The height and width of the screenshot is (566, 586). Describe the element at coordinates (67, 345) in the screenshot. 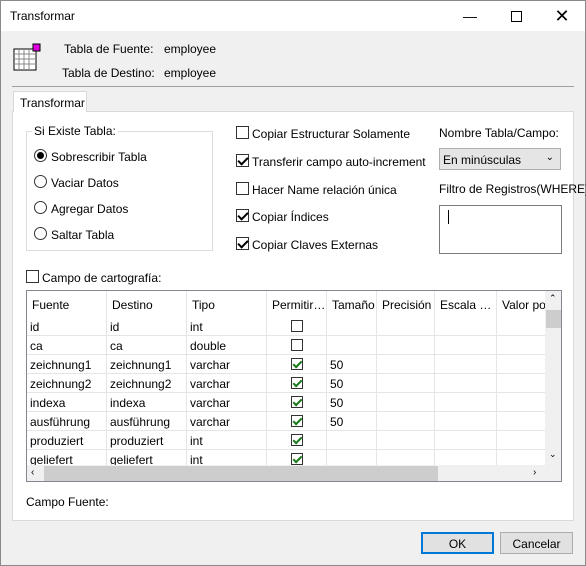

I see `fuente-cell: ca` at that location.